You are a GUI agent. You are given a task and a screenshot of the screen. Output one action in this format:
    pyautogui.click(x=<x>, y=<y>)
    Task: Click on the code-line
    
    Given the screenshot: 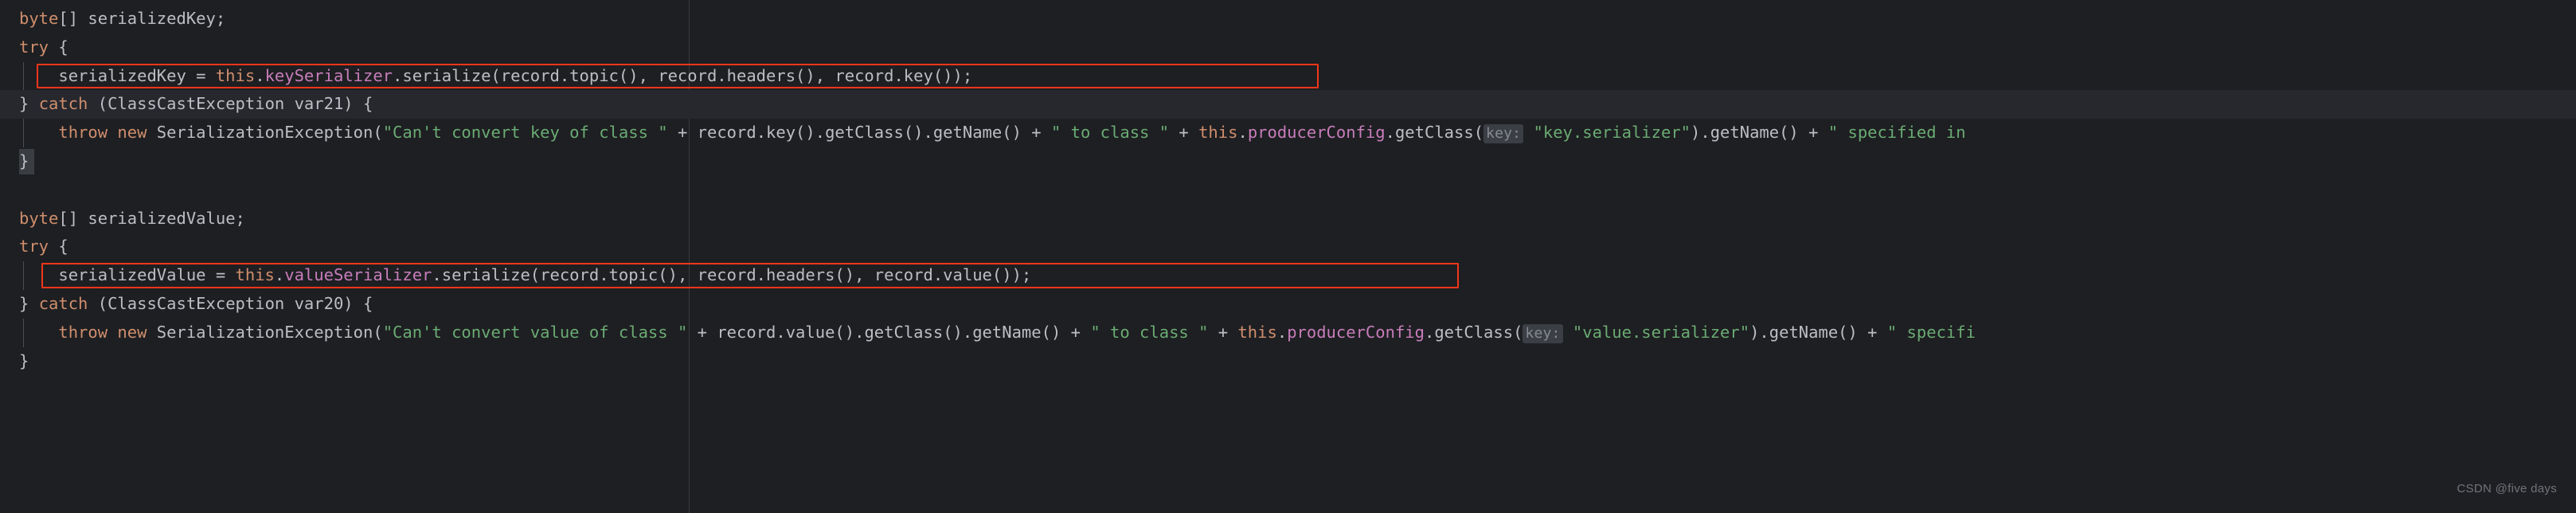 What is the action you would take?
    pyautogui.click(x=1288, y=190)
    